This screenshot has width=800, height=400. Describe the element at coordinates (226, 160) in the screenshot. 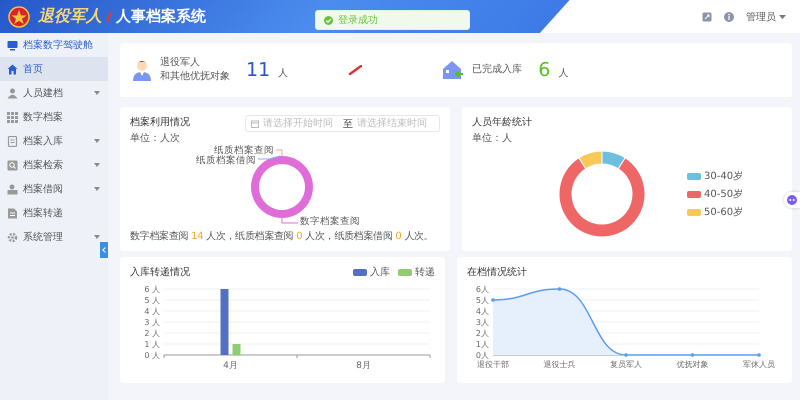

I see `legend-label: 纸质档案借阅` at that location.